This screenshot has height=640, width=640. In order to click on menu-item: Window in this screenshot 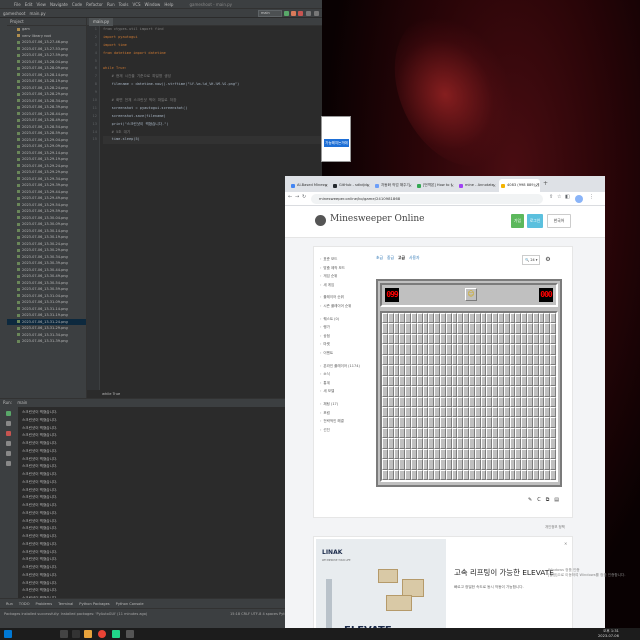, I will do `click(153, 4)`.